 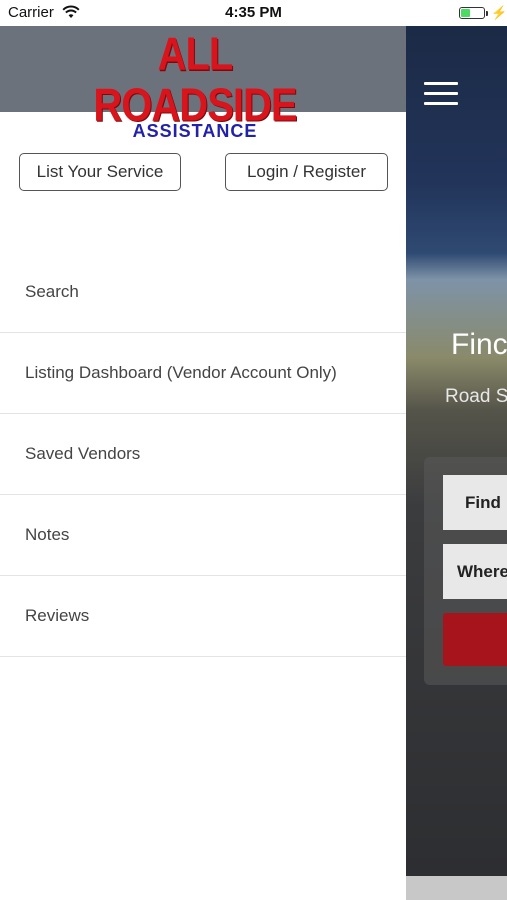 What do you see at coordinates (203, 616) in the screenshot?
I see `menu-item-reviews: Reviews` at bounding box center [203, 616].